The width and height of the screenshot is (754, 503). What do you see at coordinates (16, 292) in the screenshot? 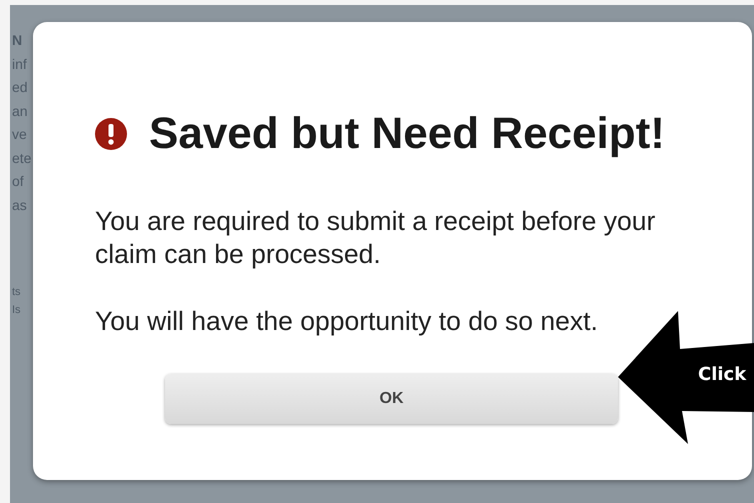
I see `background-text: ts` at bounding box center [16, 292].